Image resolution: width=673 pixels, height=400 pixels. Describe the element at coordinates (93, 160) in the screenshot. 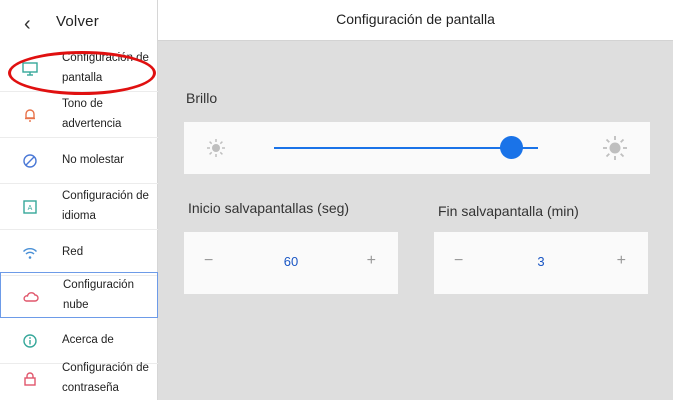

I see `sidebar-item-label: No molestar` at that location.